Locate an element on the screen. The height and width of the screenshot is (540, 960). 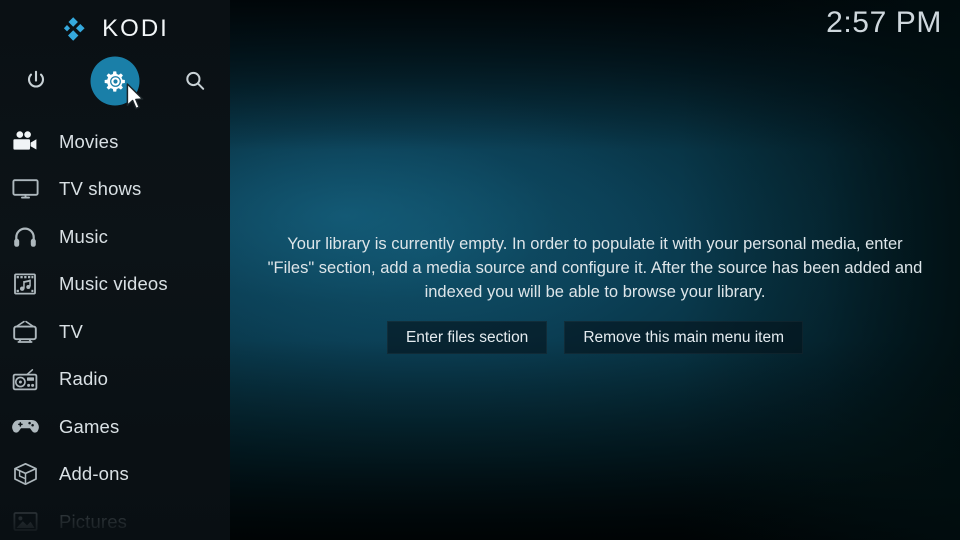
sidebar-item-label: Music is located at coordinates (84, 236).